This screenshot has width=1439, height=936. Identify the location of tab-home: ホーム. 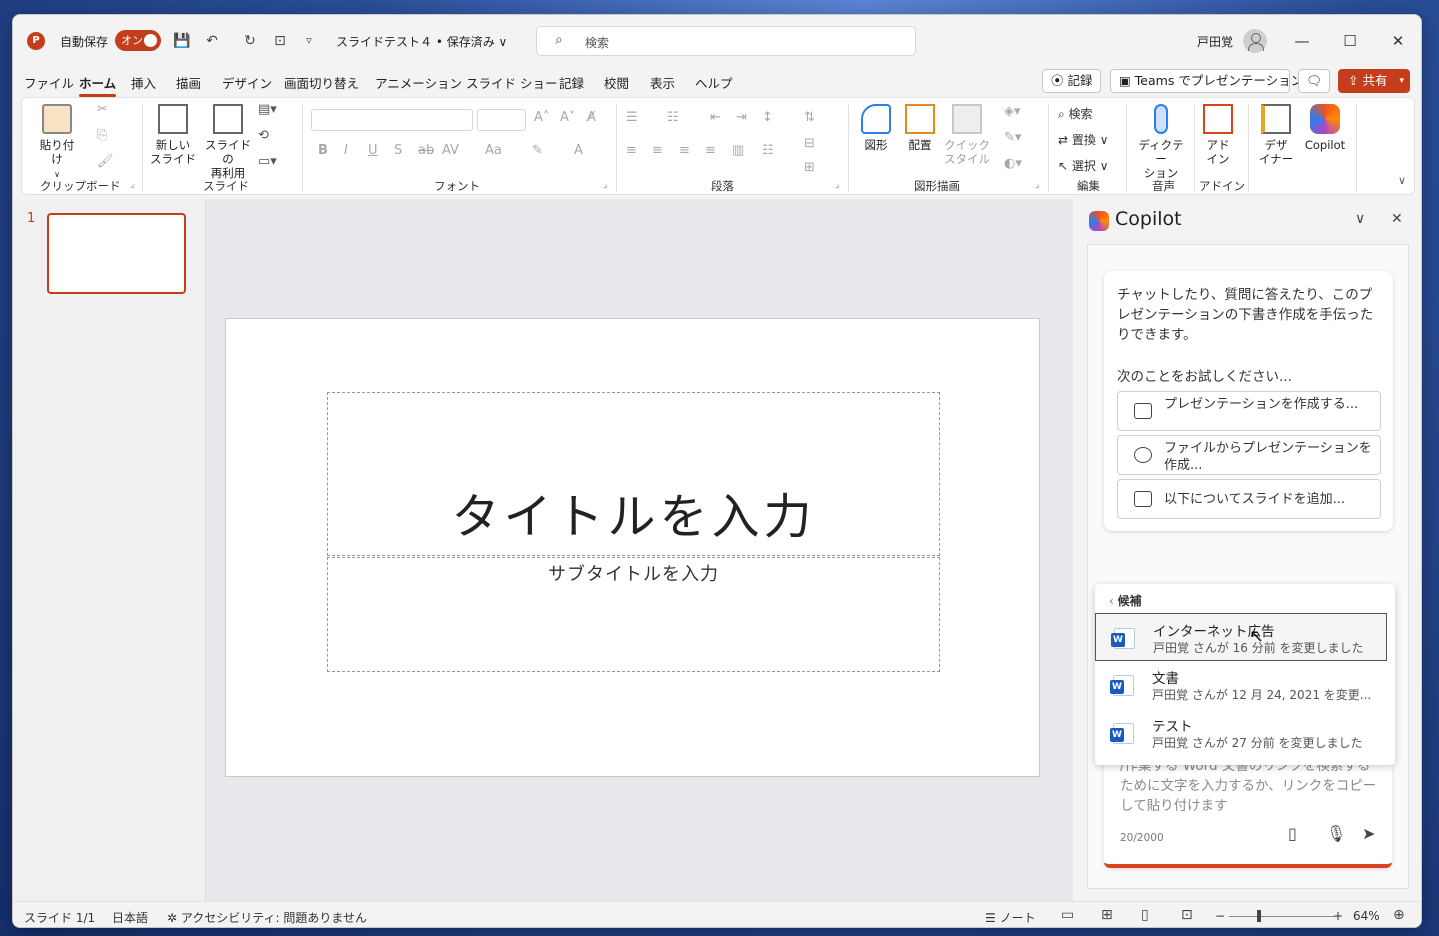
(98, 85).